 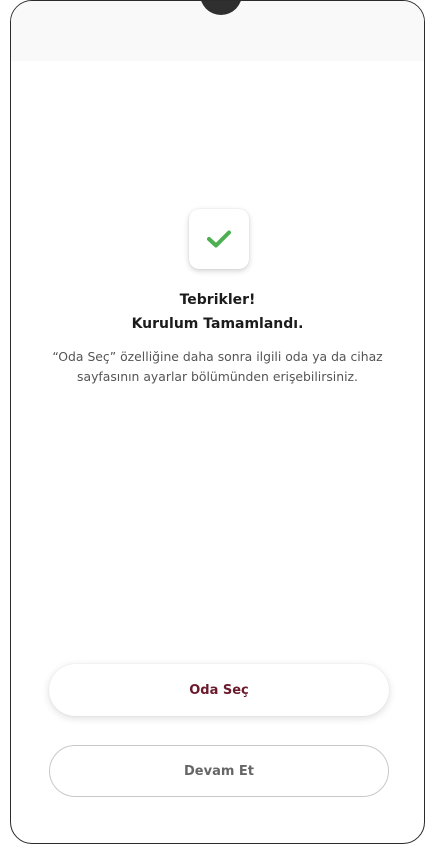 I want to click on select-room-button: Oda Seç, so click(x=219, y=690).